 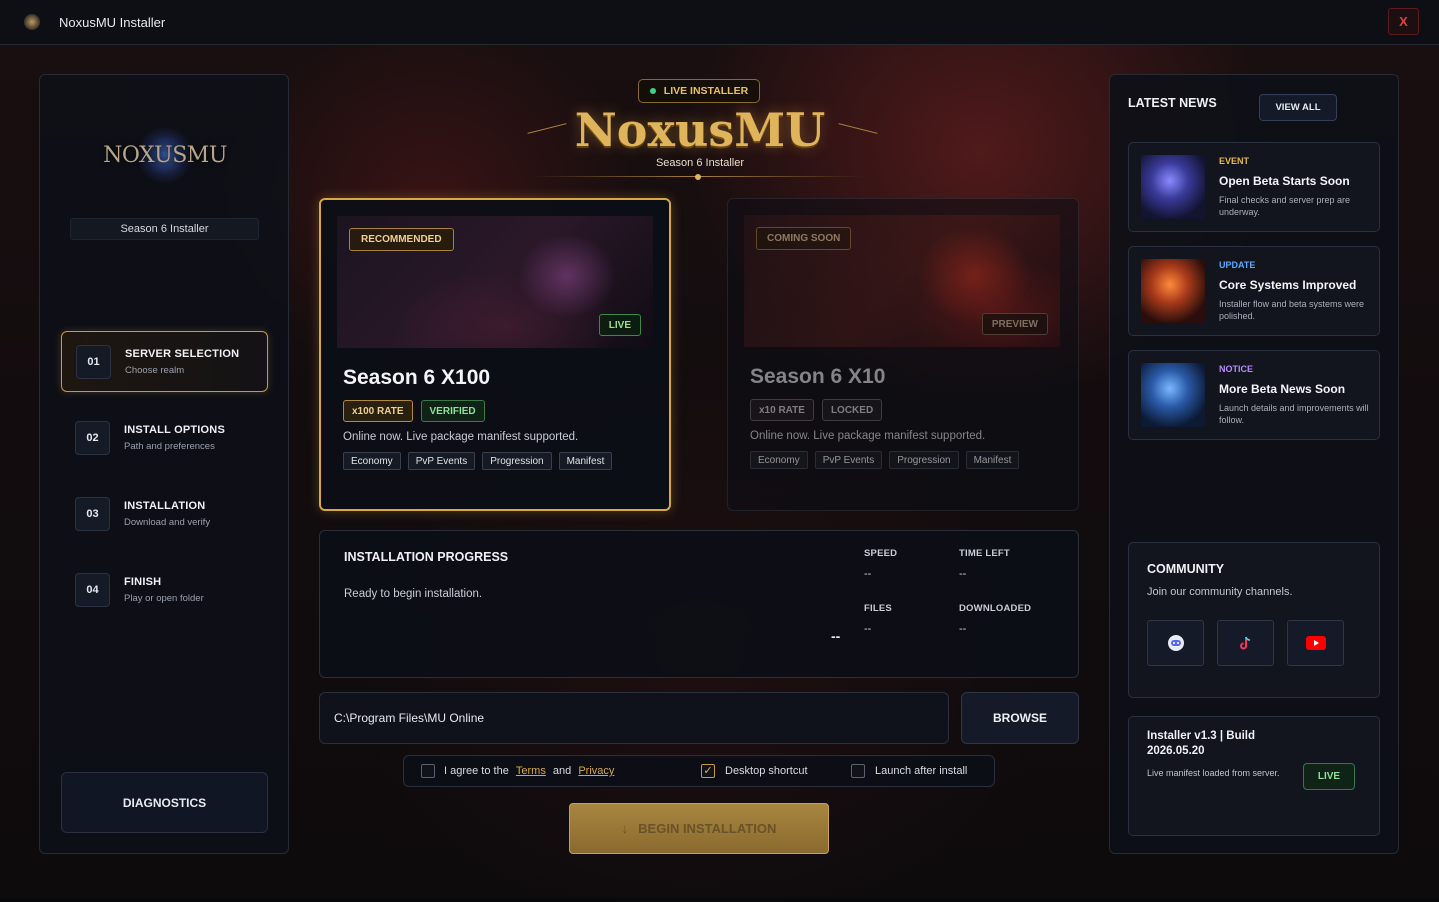 I want to click on news-title: More Beta News Soon, so click(x=1282, y=389).